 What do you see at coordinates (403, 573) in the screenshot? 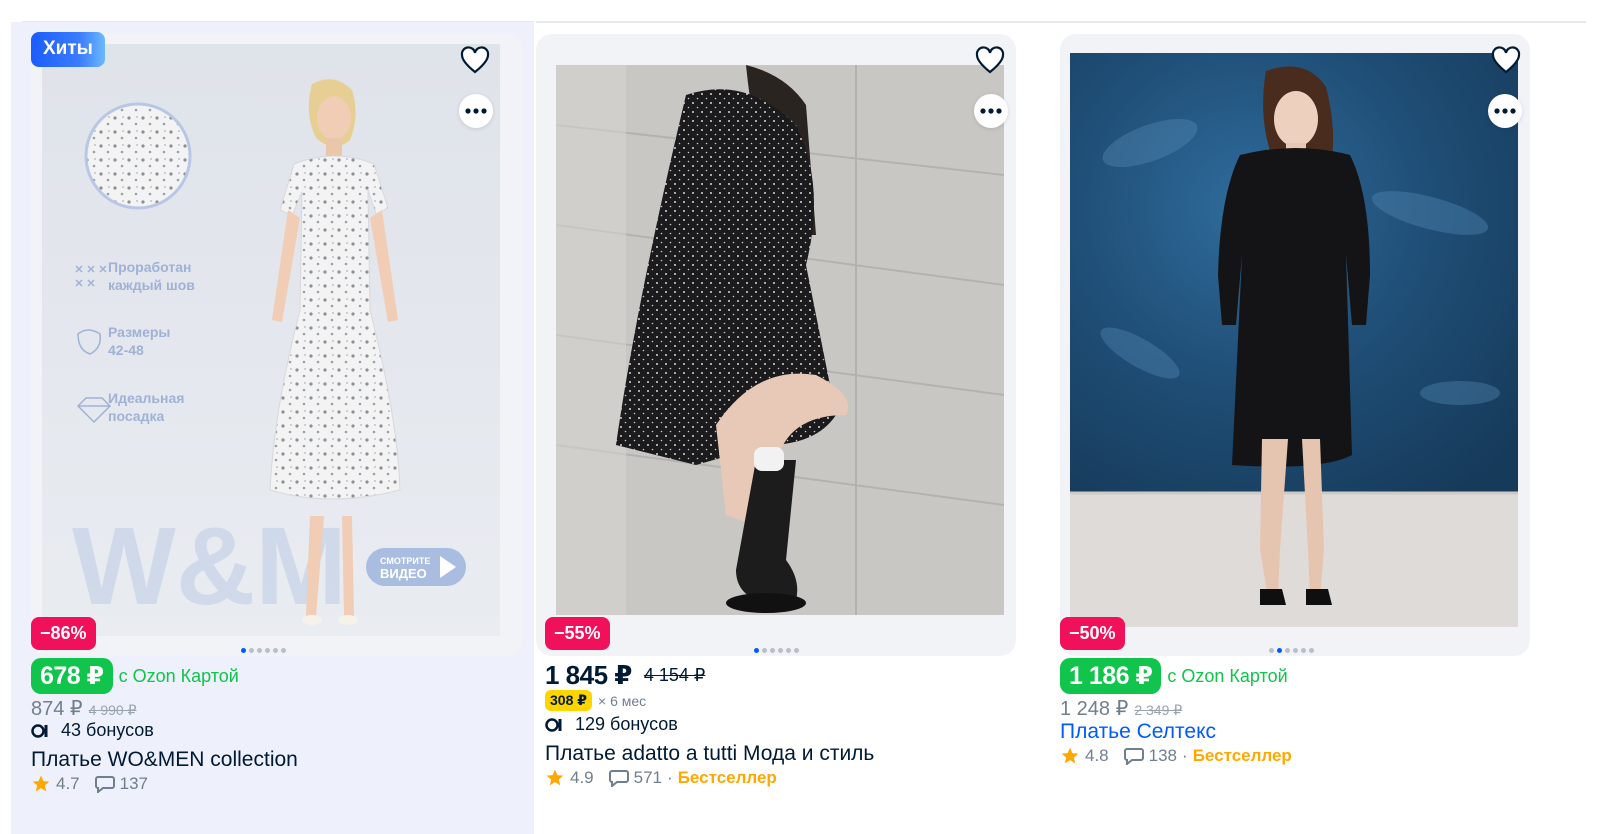
I see `video-label: ВИДЕО` at bounding box center [403, 573].